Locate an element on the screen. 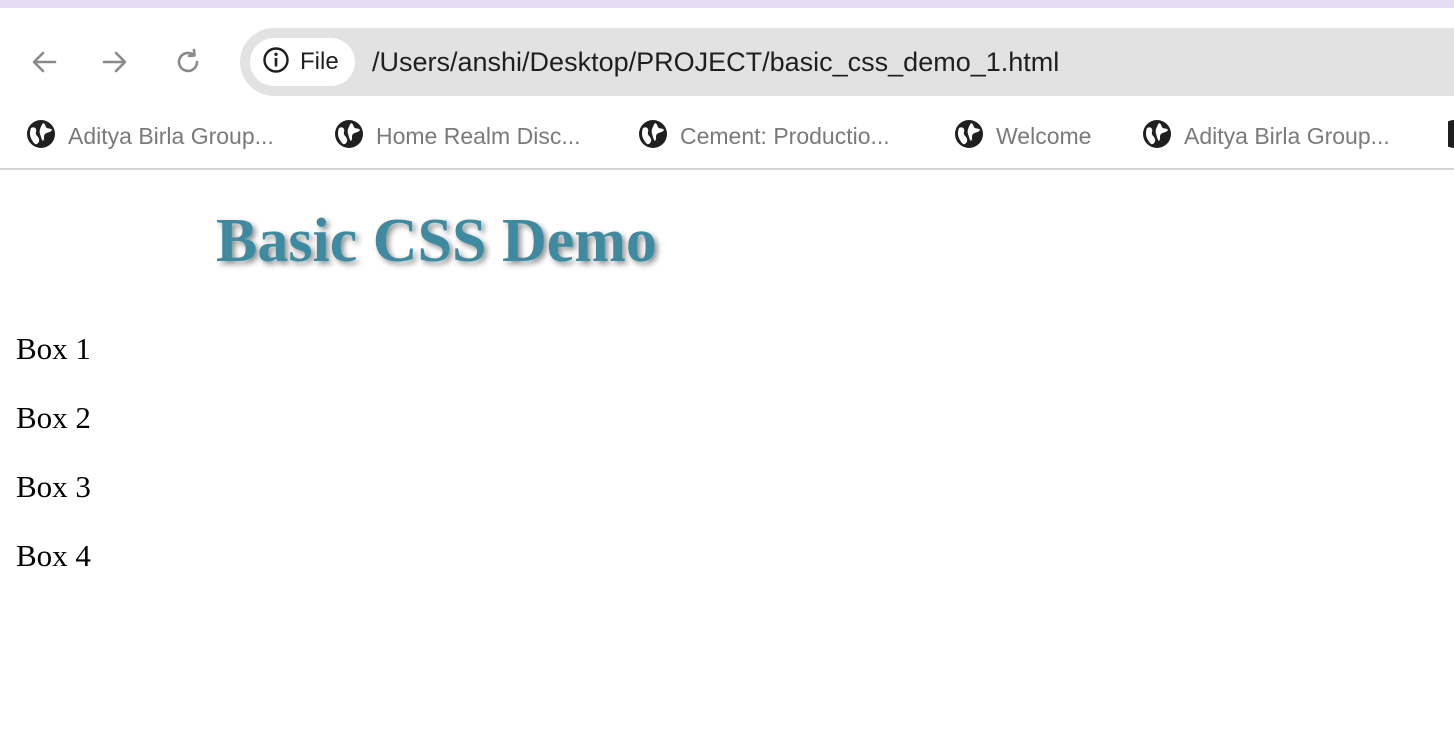 The width and height of the screenshot is (1454, 738). box-3: Box 3 is located at coordinates (53, 486).